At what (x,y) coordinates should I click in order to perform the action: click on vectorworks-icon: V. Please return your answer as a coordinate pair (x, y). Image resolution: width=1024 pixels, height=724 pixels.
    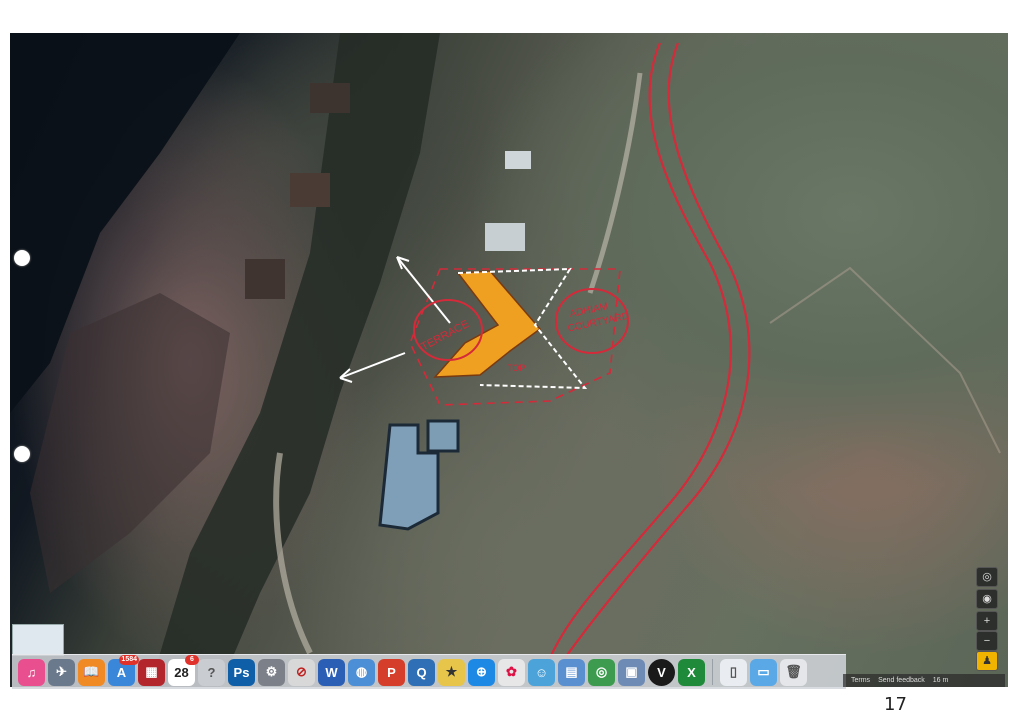
    Looking at the image, I should click on (661, 672).